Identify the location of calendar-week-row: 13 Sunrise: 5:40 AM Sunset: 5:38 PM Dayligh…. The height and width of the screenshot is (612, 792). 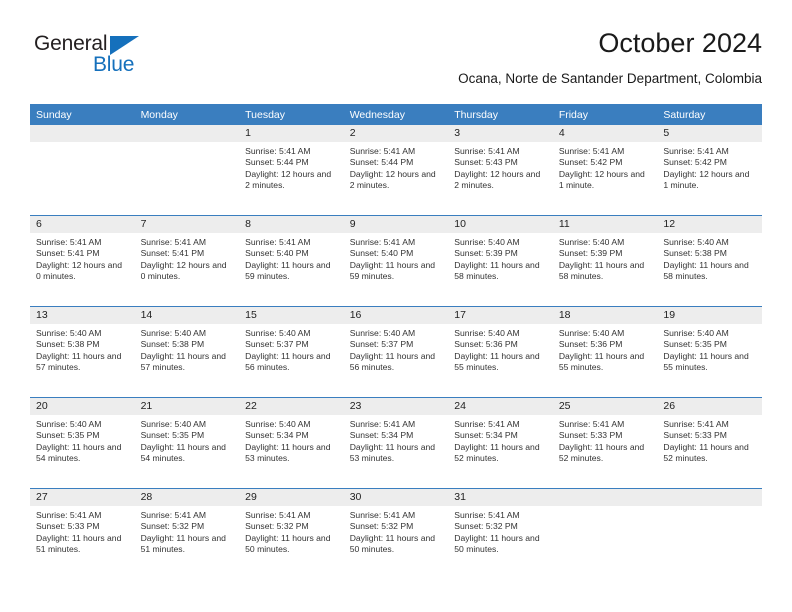
(396, 352).